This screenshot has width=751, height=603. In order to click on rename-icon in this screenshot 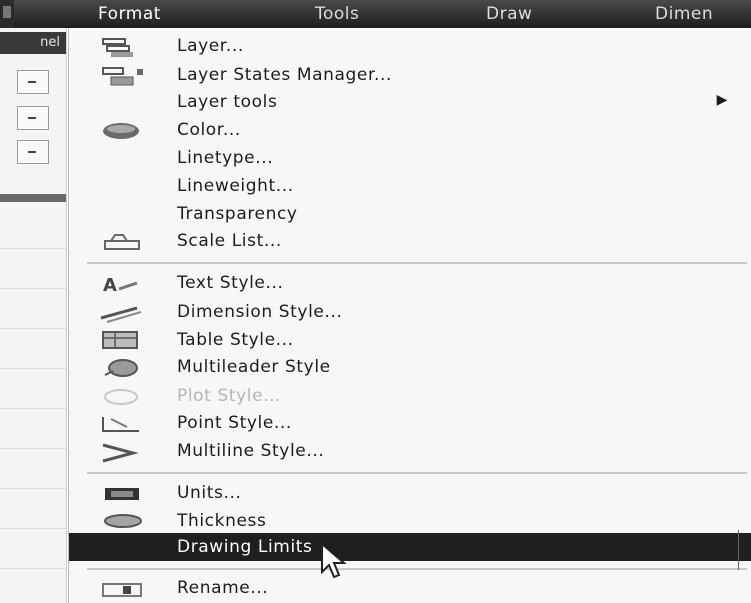, I will do `click(122, 590)`.